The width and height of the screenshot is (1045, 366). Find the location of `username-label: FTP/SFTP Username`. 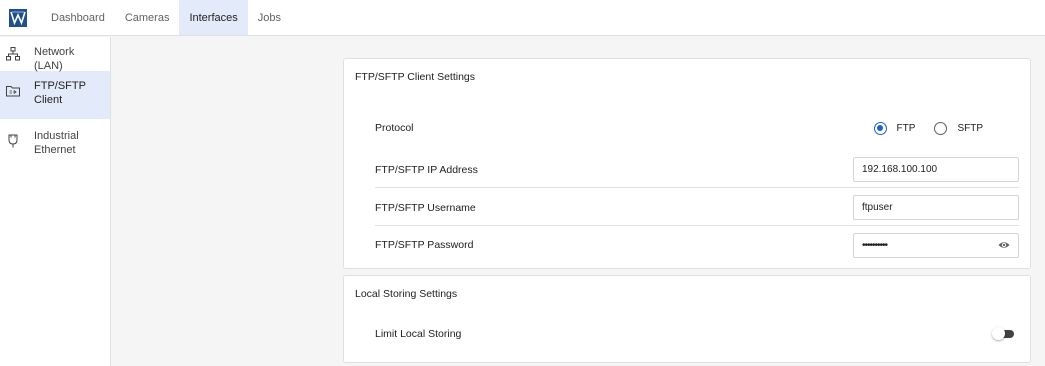

username-label: FTP/SFTP Username is located at coordinates (425, 207).